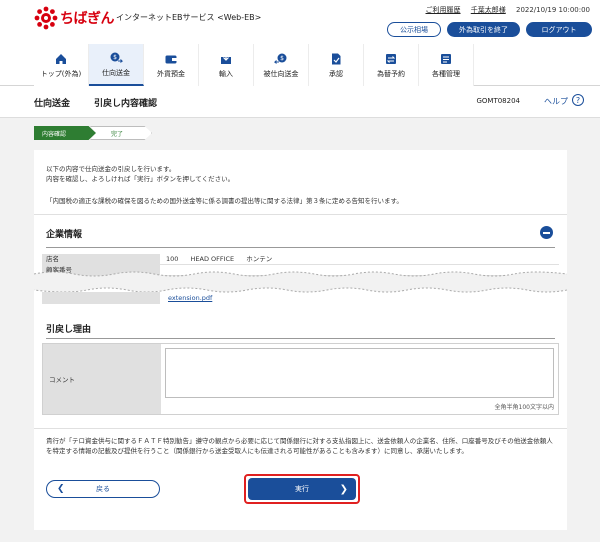 Image resolution: width=600 pixels, height=542 pixels. Describe the element at coordinates (116, 72) in the screenshot. I see `nav-item-label: 仕向送金` at that location.